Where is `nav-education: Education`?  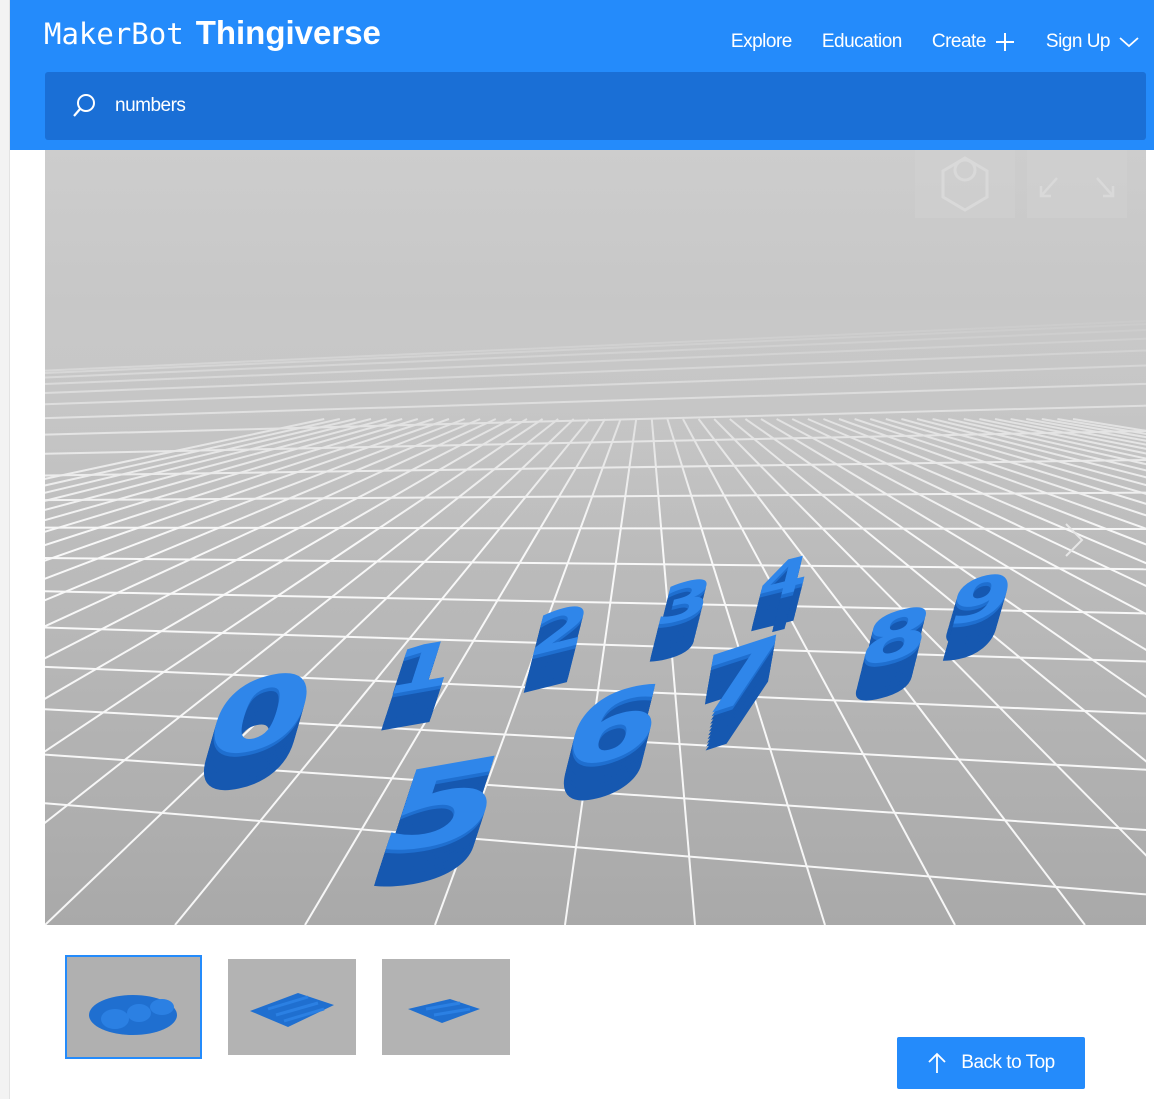 nav-education: Education is located at coordinates (862, 42).